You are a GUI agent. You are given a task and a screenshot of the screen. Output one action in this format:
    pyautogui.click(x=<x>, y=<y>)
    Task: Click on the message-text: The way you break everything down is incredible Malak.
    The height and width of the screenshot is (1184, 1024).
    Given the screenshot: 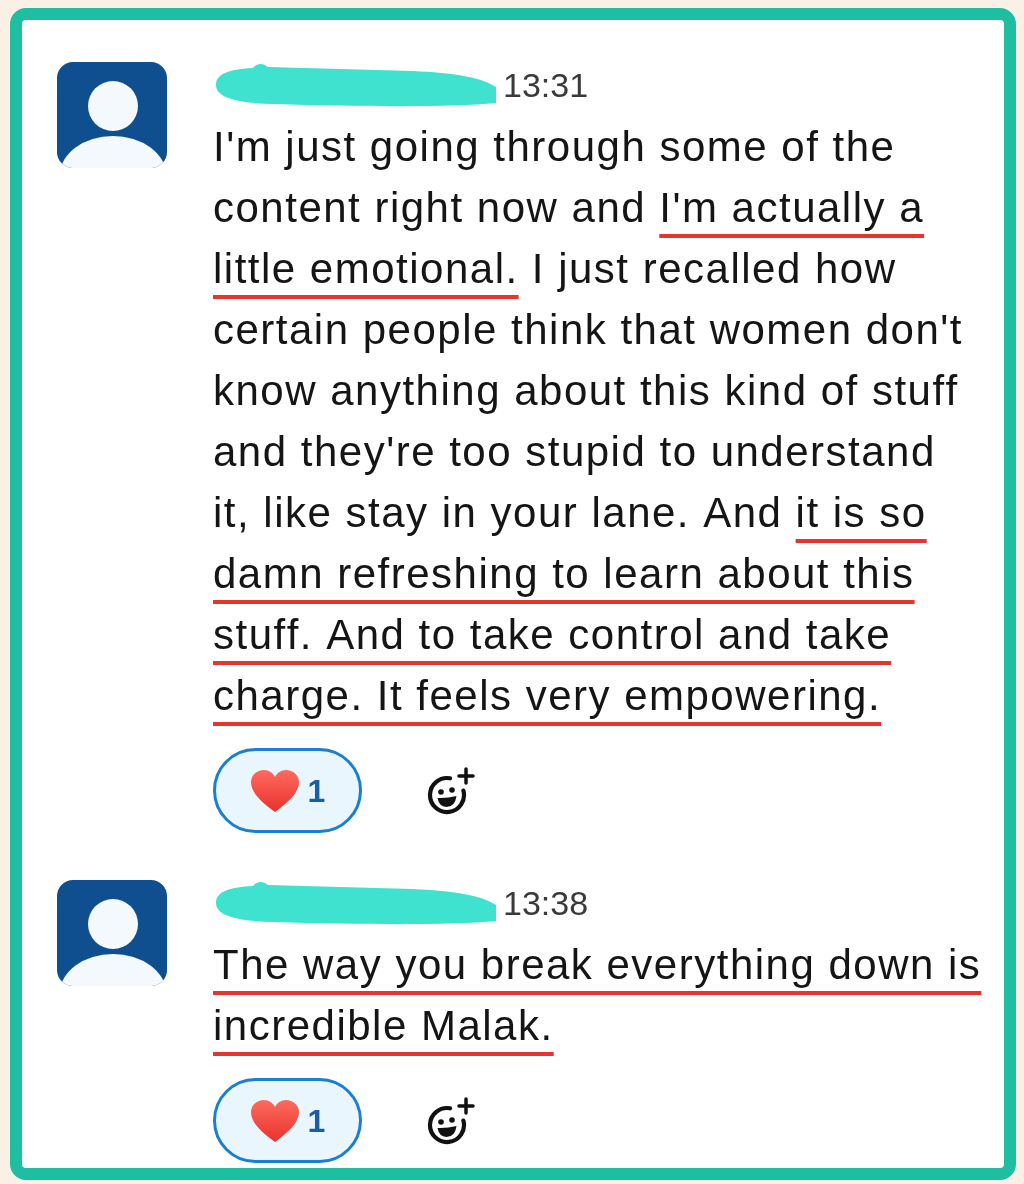 What is the action you would take?
    pyautogui.click(x=598, y=995)
    